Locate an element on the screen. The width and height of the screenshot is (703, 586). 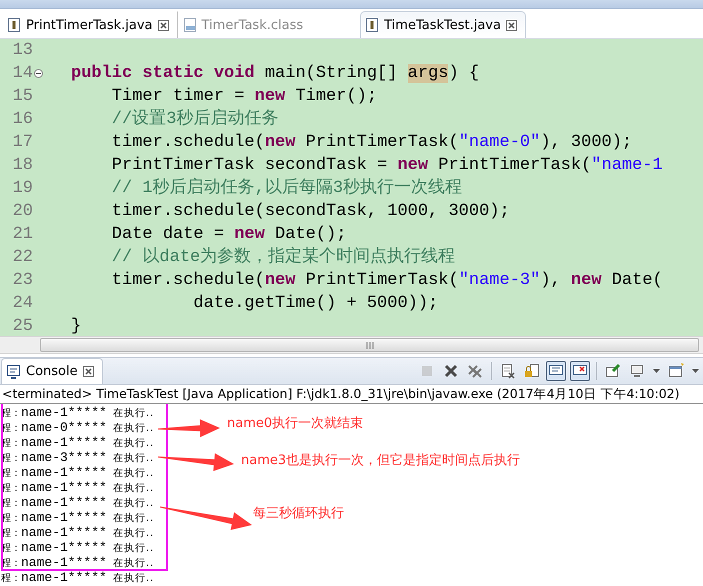
code-line: public static void main(String[] args) { is located at coordinates (275, 74).